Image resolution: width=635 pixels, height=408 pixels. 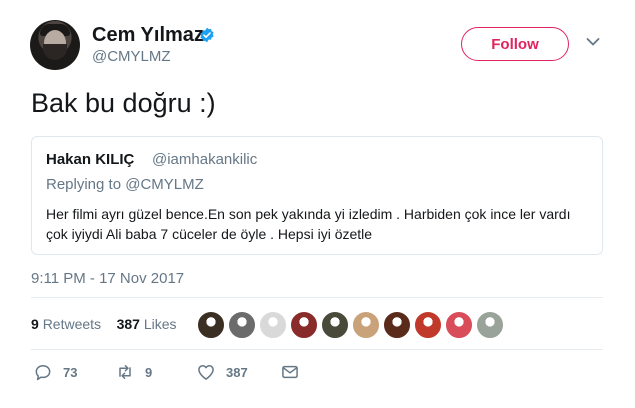 I want to click on quoted-replying-to: Replying to @CMYLMZ, so click(x=125, y=184).